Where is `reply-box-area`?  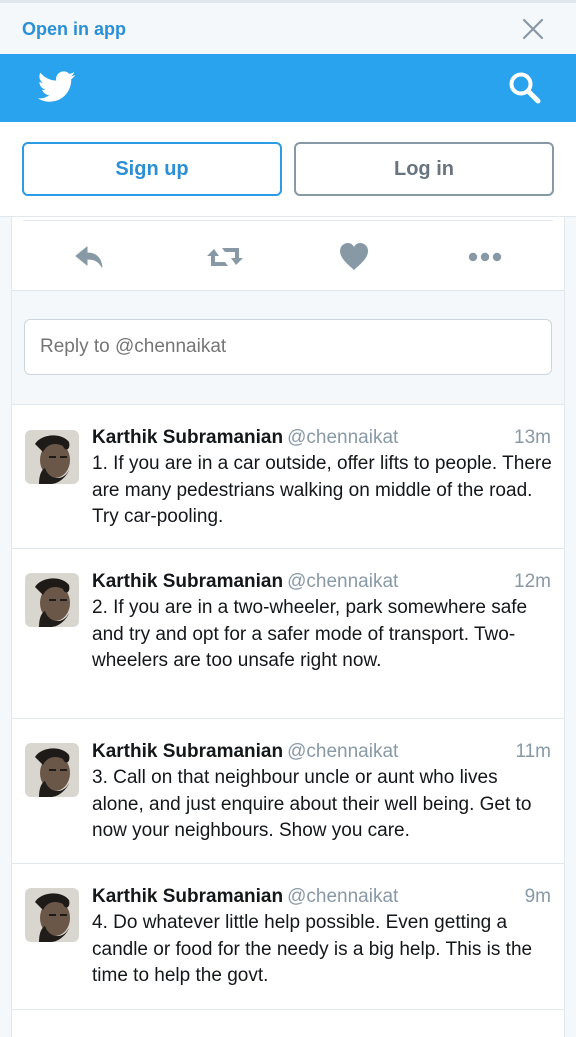 reply-box-area is located at coordinates (288, 348).